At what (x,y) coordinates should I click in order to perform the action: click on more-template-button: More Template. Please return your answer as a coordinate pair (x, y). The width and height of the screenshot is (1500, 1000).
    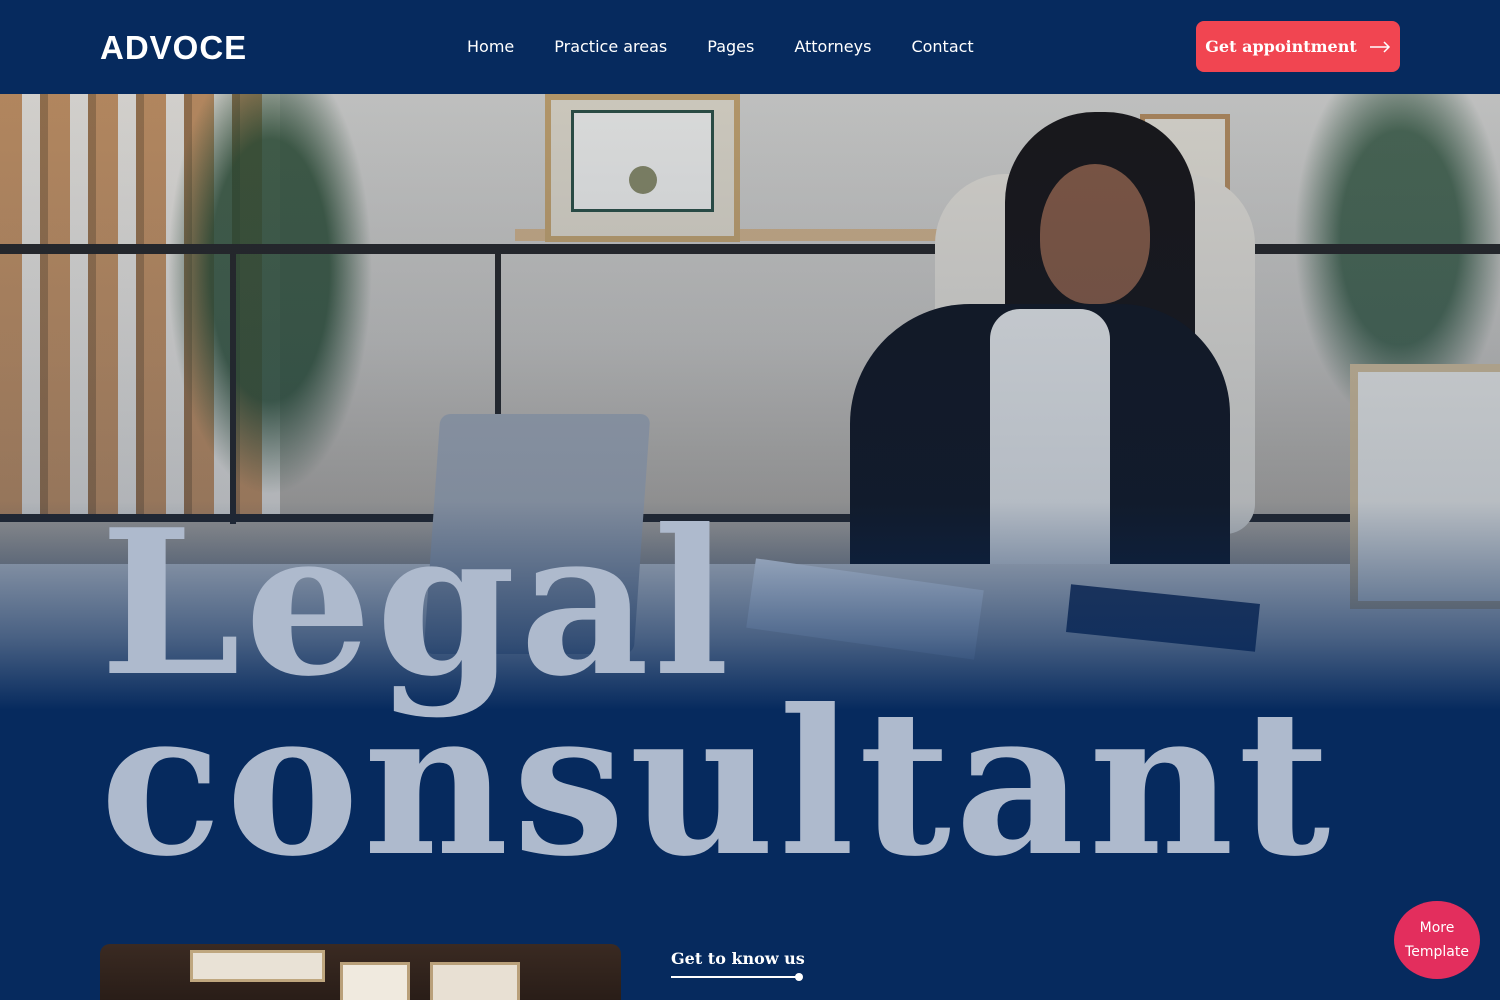
    Looking at the image, I should click on (1437, 940).